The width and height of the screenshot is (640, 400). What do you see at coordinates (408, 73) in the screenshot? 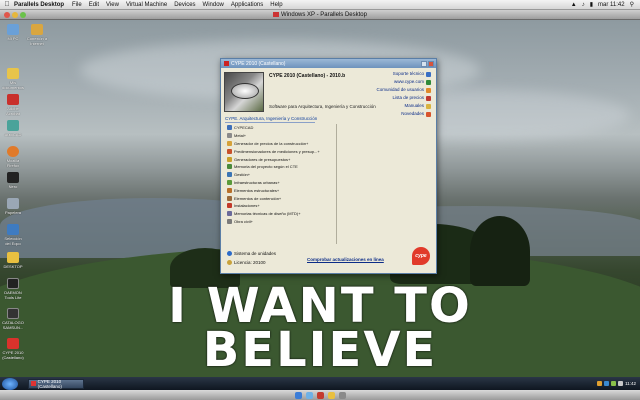
I see `link-label: Soporte técnico` at bounding box center [408, 73].